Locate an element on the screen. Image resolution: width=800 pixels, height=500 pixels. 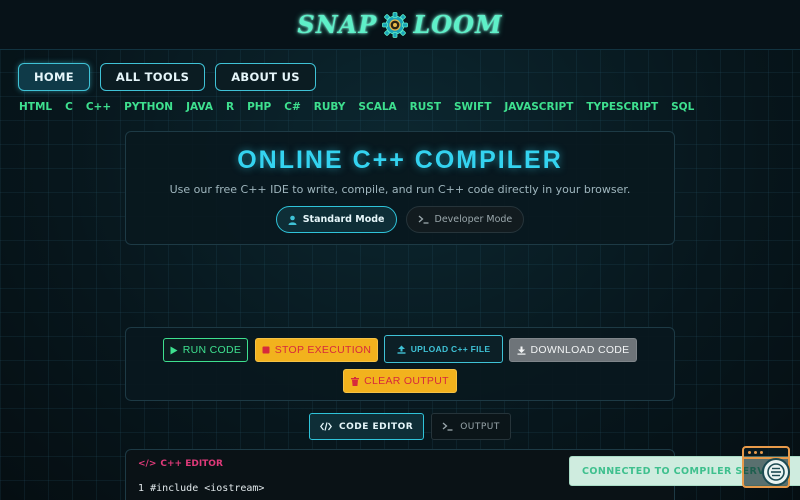
run-code-button: RUN CODE is located at coordinates (205, 350).